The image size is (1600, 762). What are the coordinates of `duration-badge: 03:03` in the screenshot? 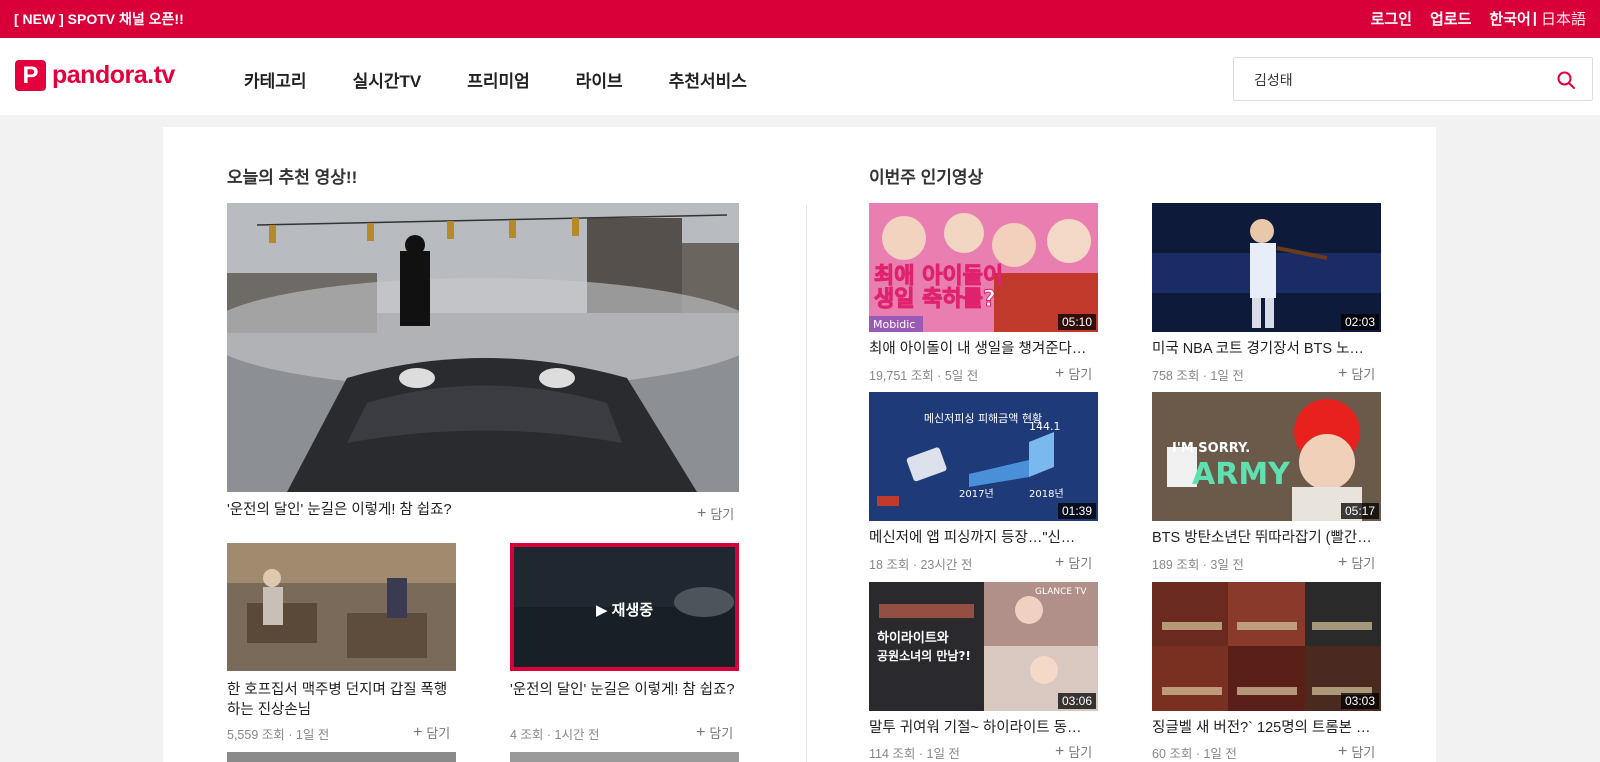 It's located at (1359, 701).